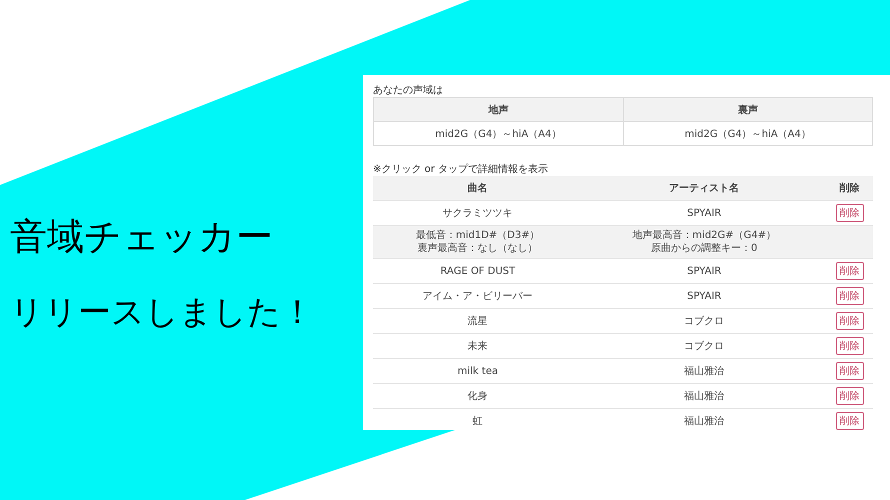 This screenshot has width=890, height=500. I want to click on column-header: 削除, so click(849, 188).